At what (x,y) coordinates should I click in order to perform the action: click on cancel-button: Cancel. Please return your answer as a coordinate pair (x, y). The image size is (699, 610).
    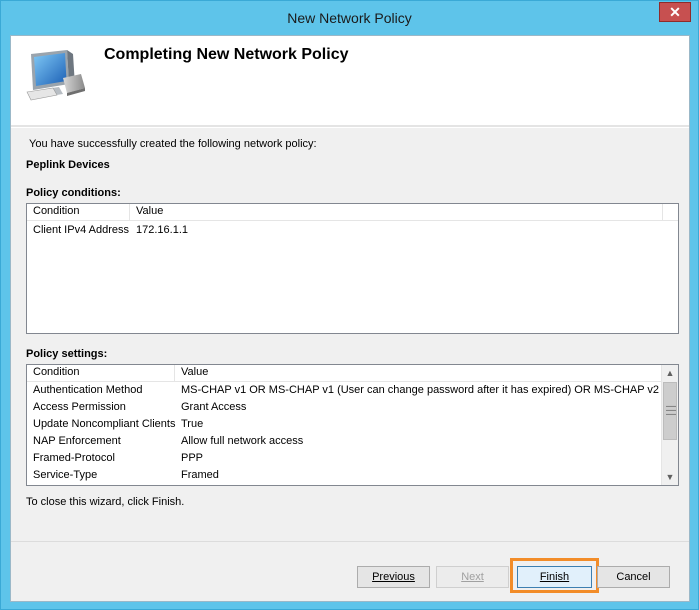
    Looking at the image, I should click on (633, 577).